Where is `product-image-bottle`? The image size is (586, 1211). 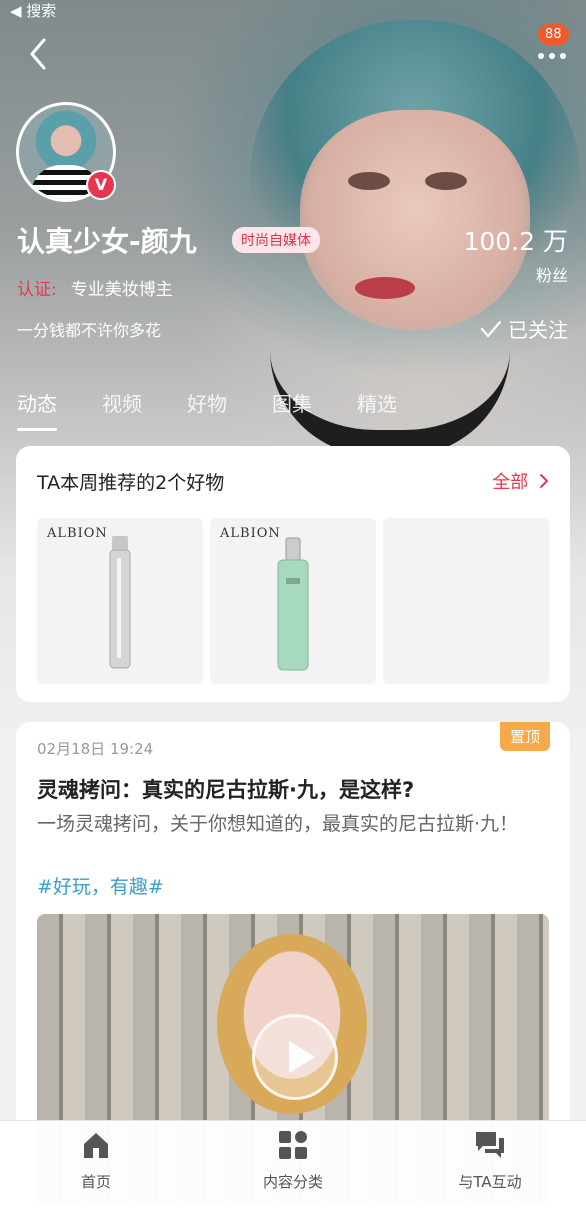
product-image-bottle is located at coordinates (293, 604).